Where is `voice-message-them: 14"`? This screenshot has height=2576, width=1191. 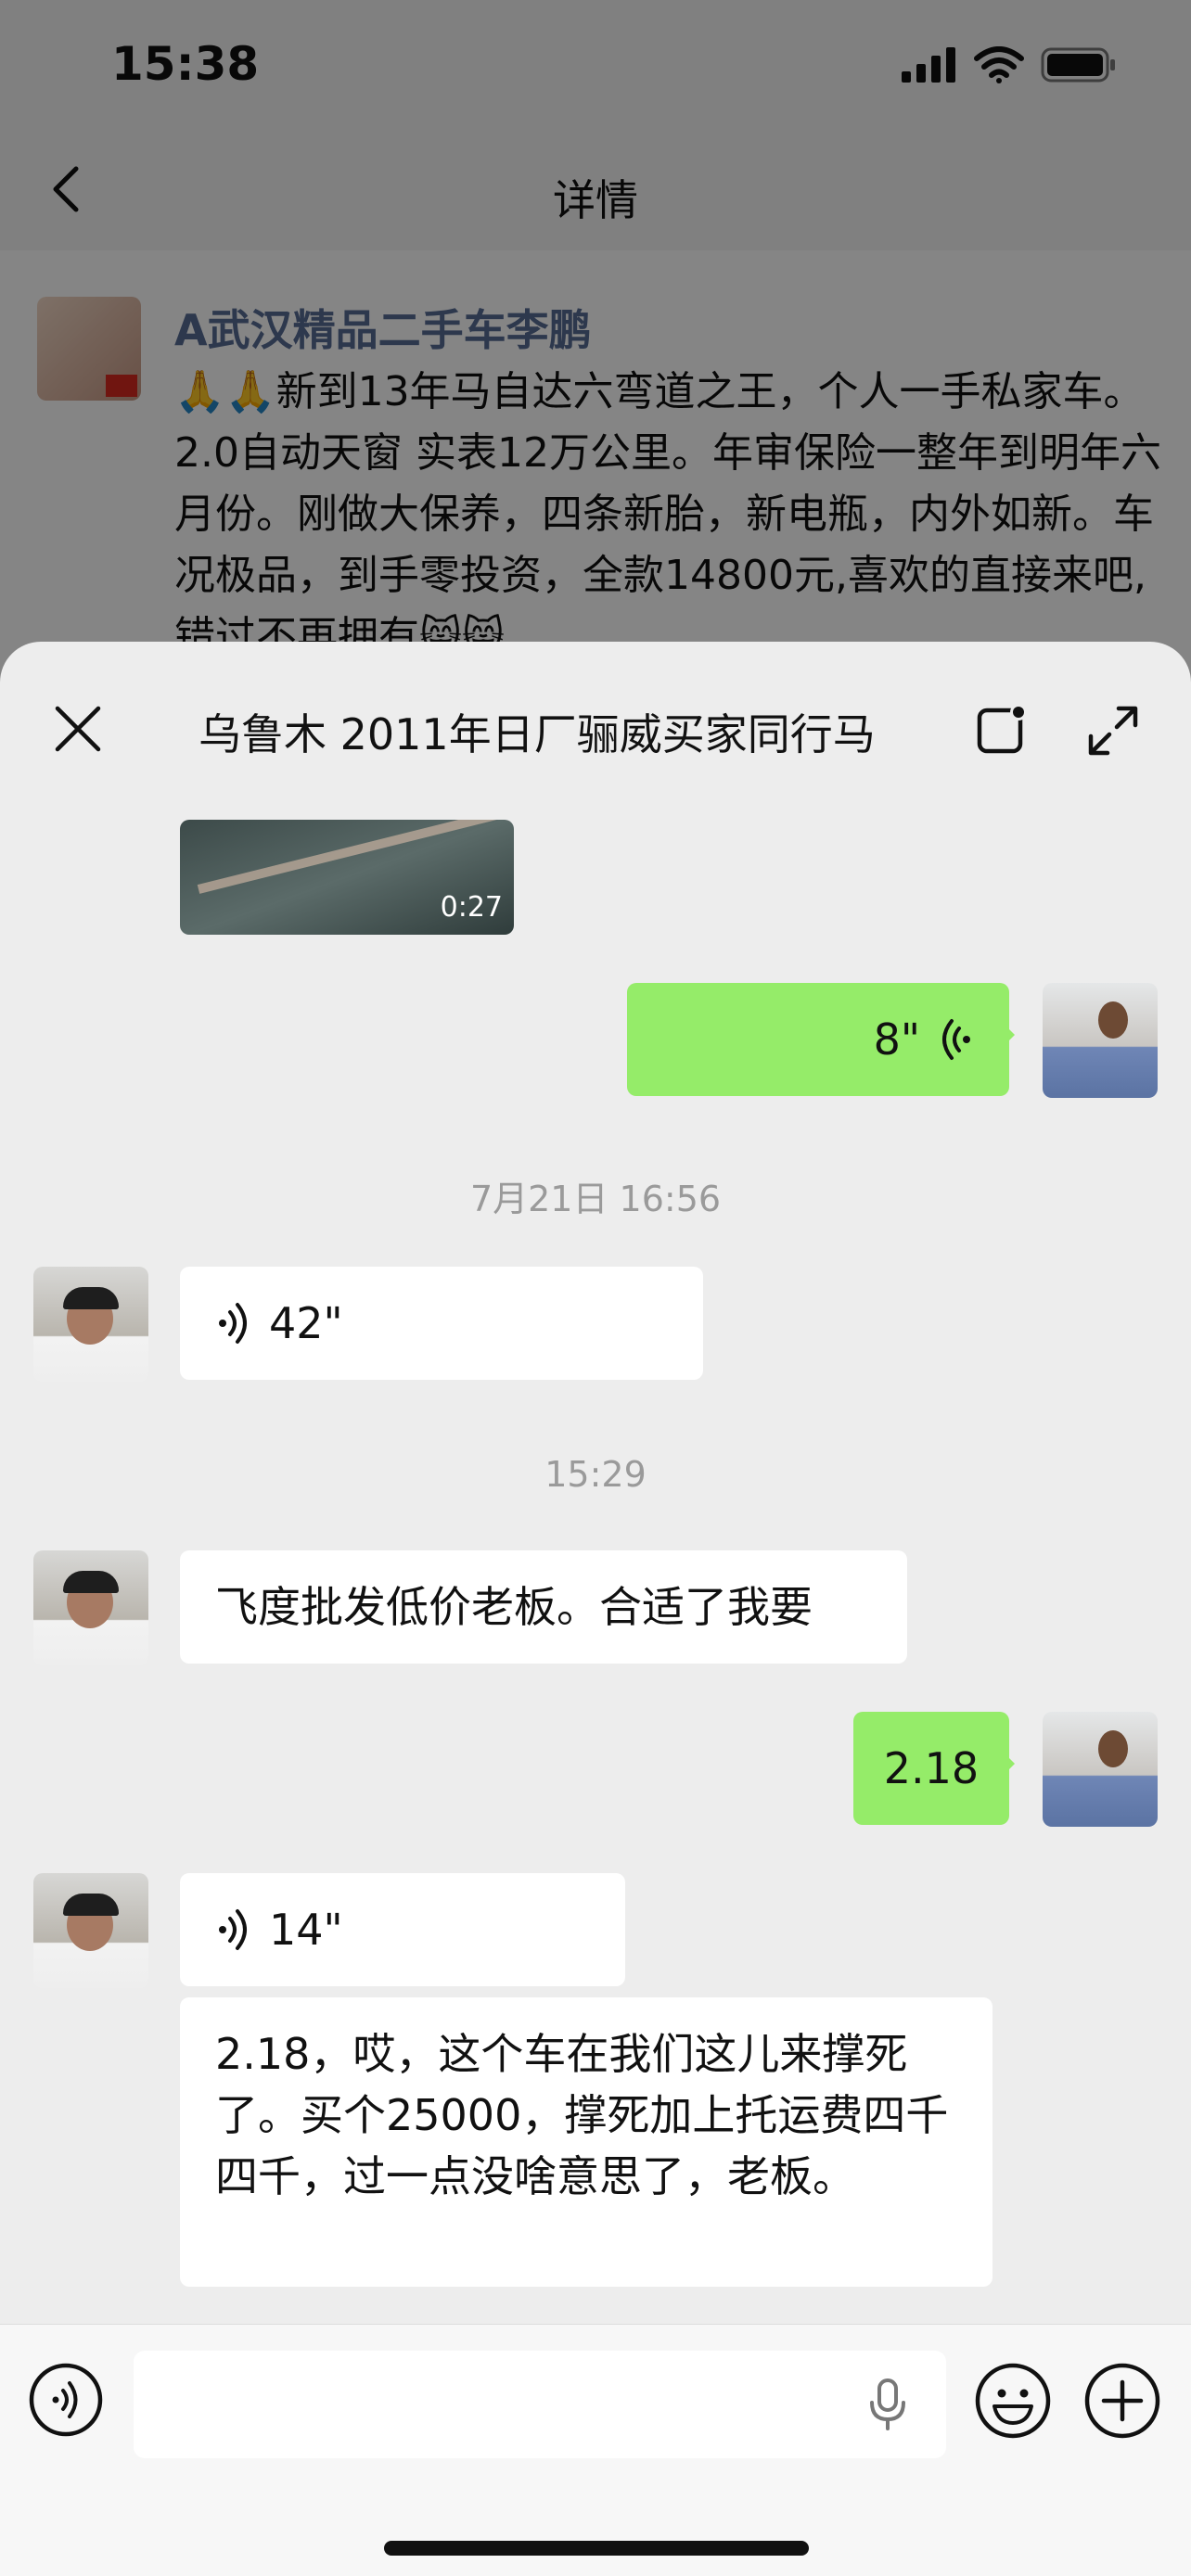
voice-message-them: 14" is located at coordinates (402, 1929).